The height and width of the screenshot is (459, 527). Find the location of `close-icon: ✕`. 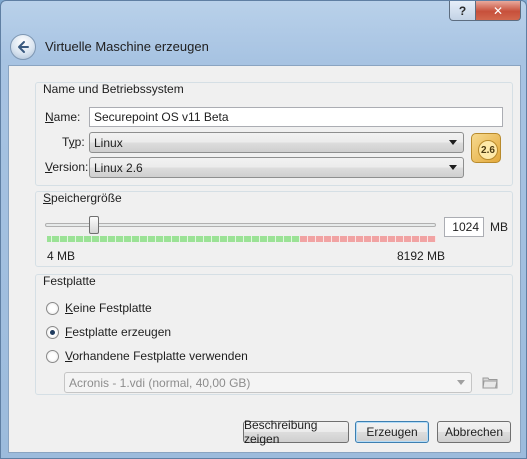

close-icon: ✕ is located at coordinates (498, 10).